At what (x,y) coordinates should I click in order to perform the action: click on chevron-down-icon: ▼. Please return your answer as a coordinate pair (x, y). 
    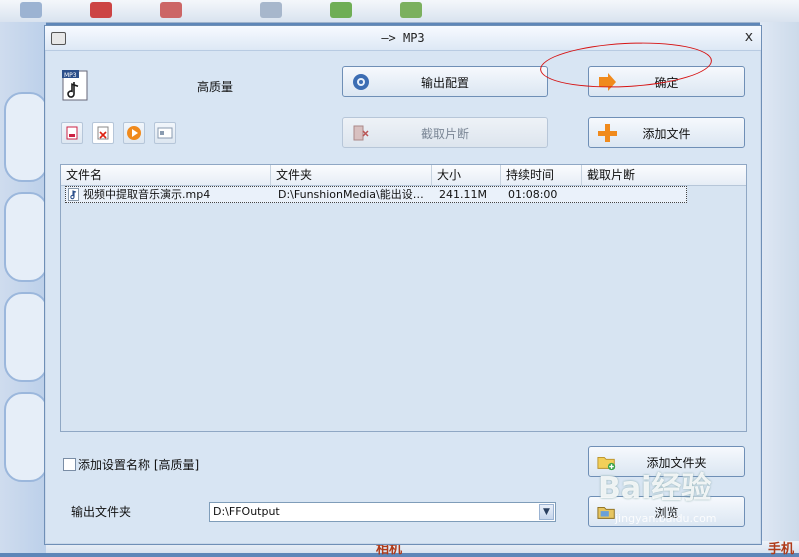
    Looking at the image, I should click on (546, 512).